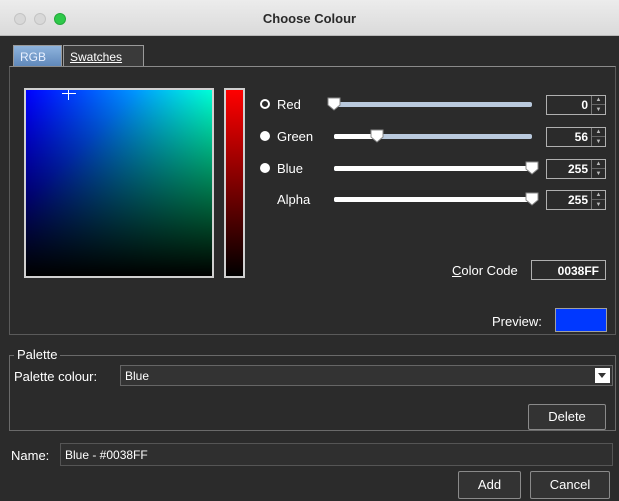  I want to click on red-spinner-buttons: ▲ ▼, so click(598, 105).